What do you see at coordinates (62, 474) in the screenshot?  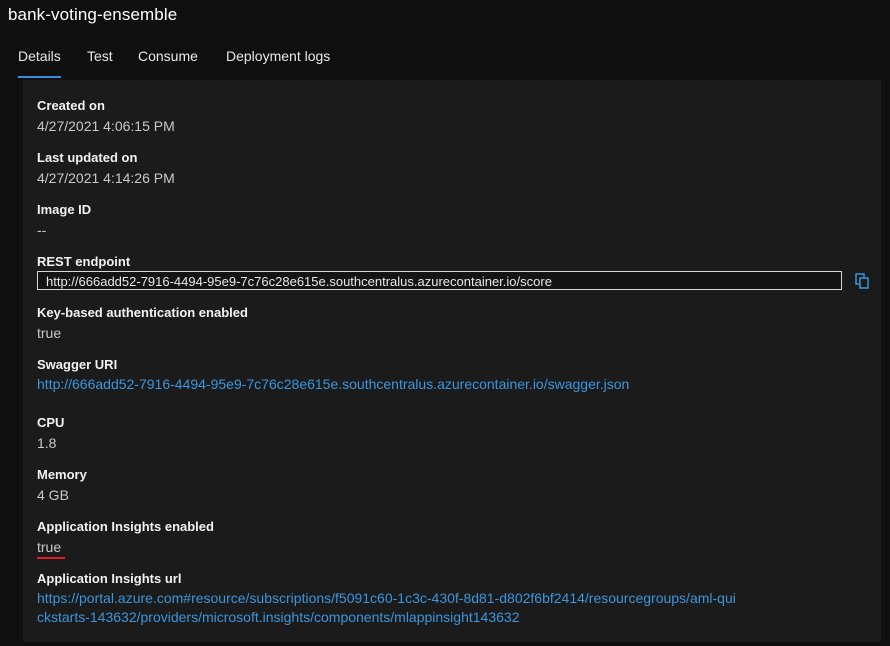 I see `memory-label: Memory` at bounding box center [62, 474].